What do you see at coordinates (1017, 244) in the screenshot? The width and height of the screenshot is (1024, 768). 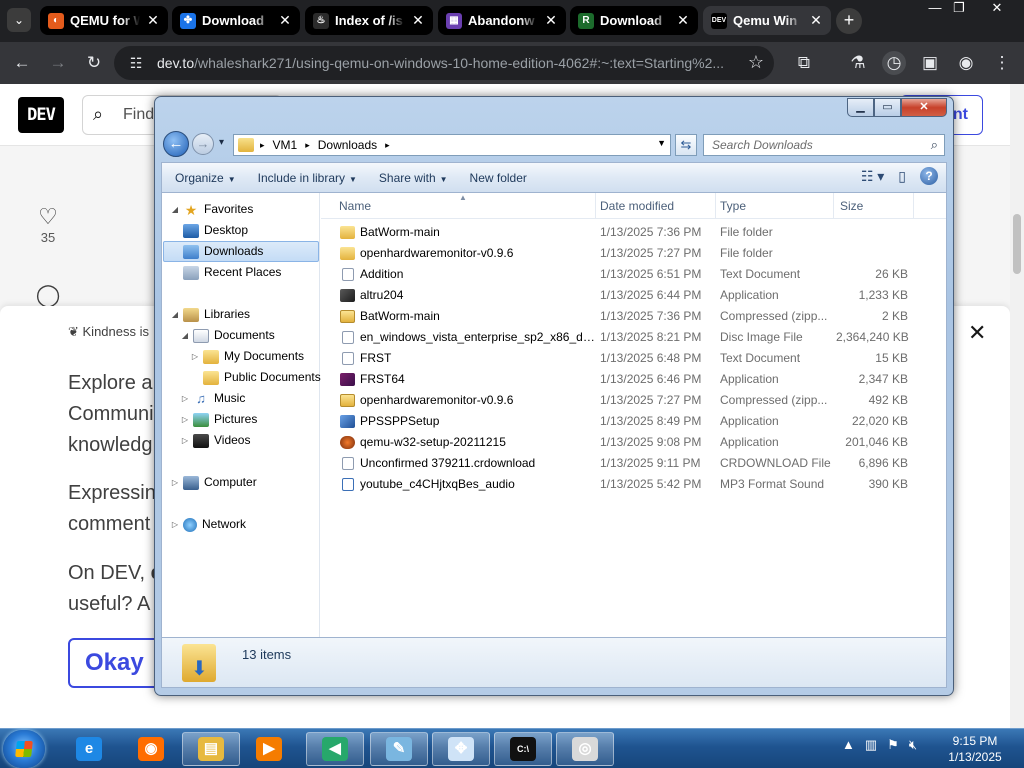 I see `scrollbar-thumb` at bounding box center [1017, 244].